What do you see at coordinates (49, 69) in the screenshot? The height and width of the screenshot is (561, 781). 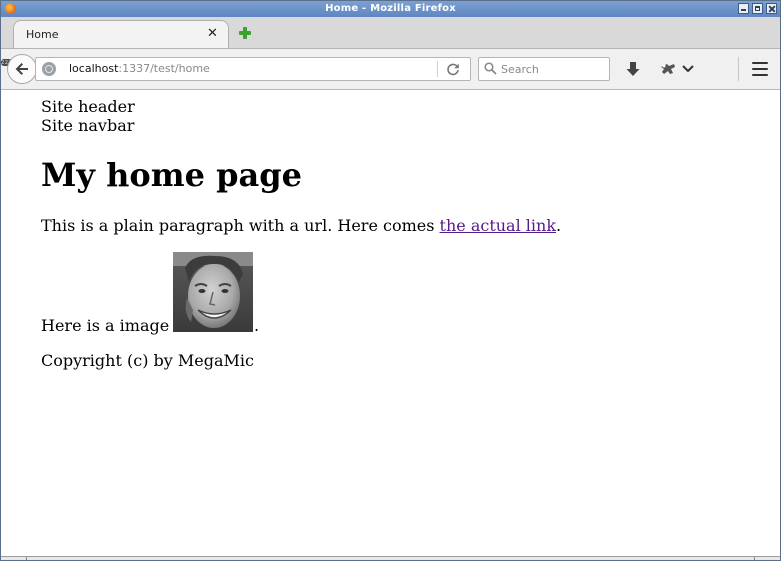 I see `site-identity-icon` at bounding box center [49, 69].